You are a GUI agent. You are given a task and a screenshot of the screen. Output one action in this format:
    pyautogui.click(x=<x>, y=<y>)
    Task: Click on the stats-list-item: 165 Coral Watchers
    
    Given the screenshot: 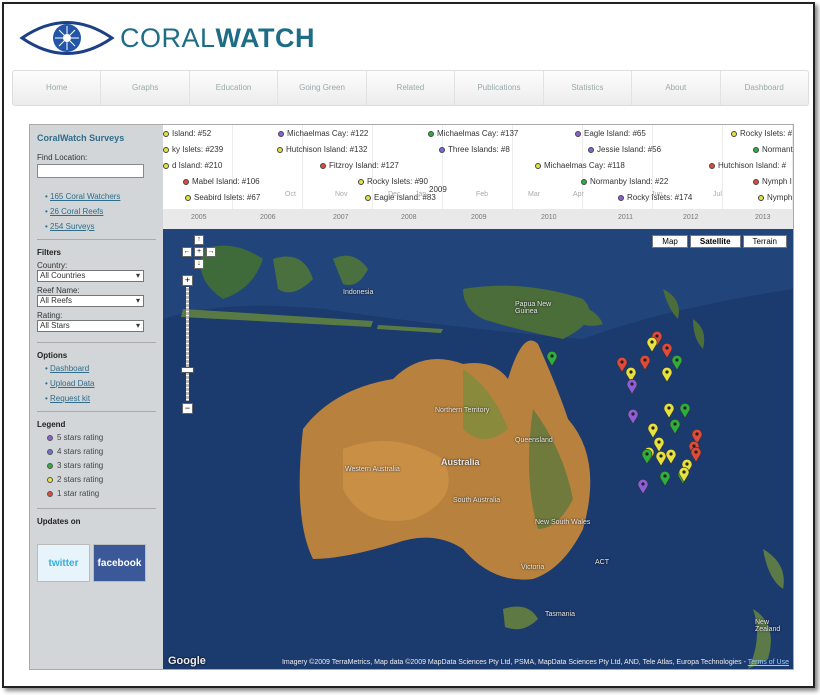 What is the action you would take?
    pyautogui.click(x=100, y=196)
    